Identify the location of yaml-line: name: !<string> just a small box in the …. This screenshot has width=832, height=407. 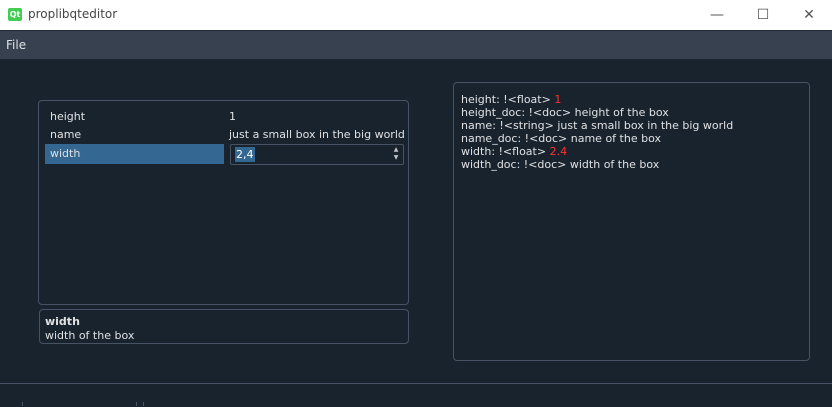
(597, 125).